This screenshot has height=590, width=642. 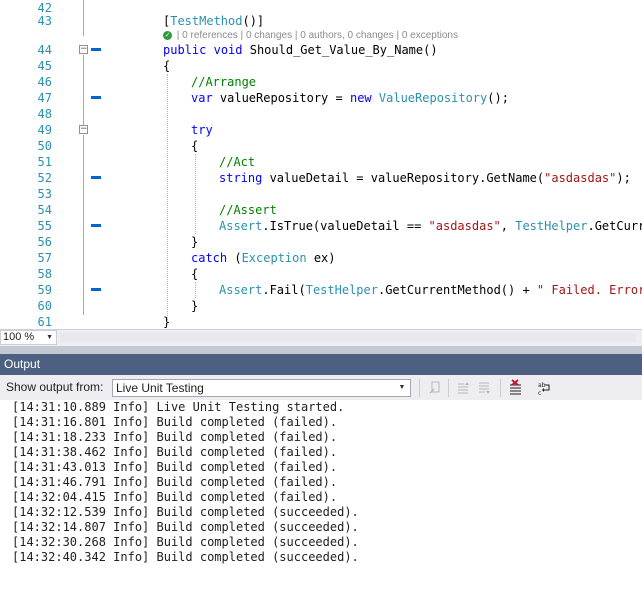 What do you see at coordinates (44, 258) in the screenshot?
I see `line-number: 57` at bounding box center [44, 258].